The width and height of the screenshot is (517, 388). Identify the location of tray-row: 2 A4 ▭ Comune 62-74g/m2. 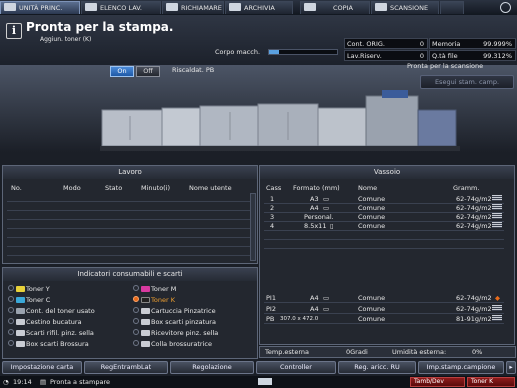
(384, 208).